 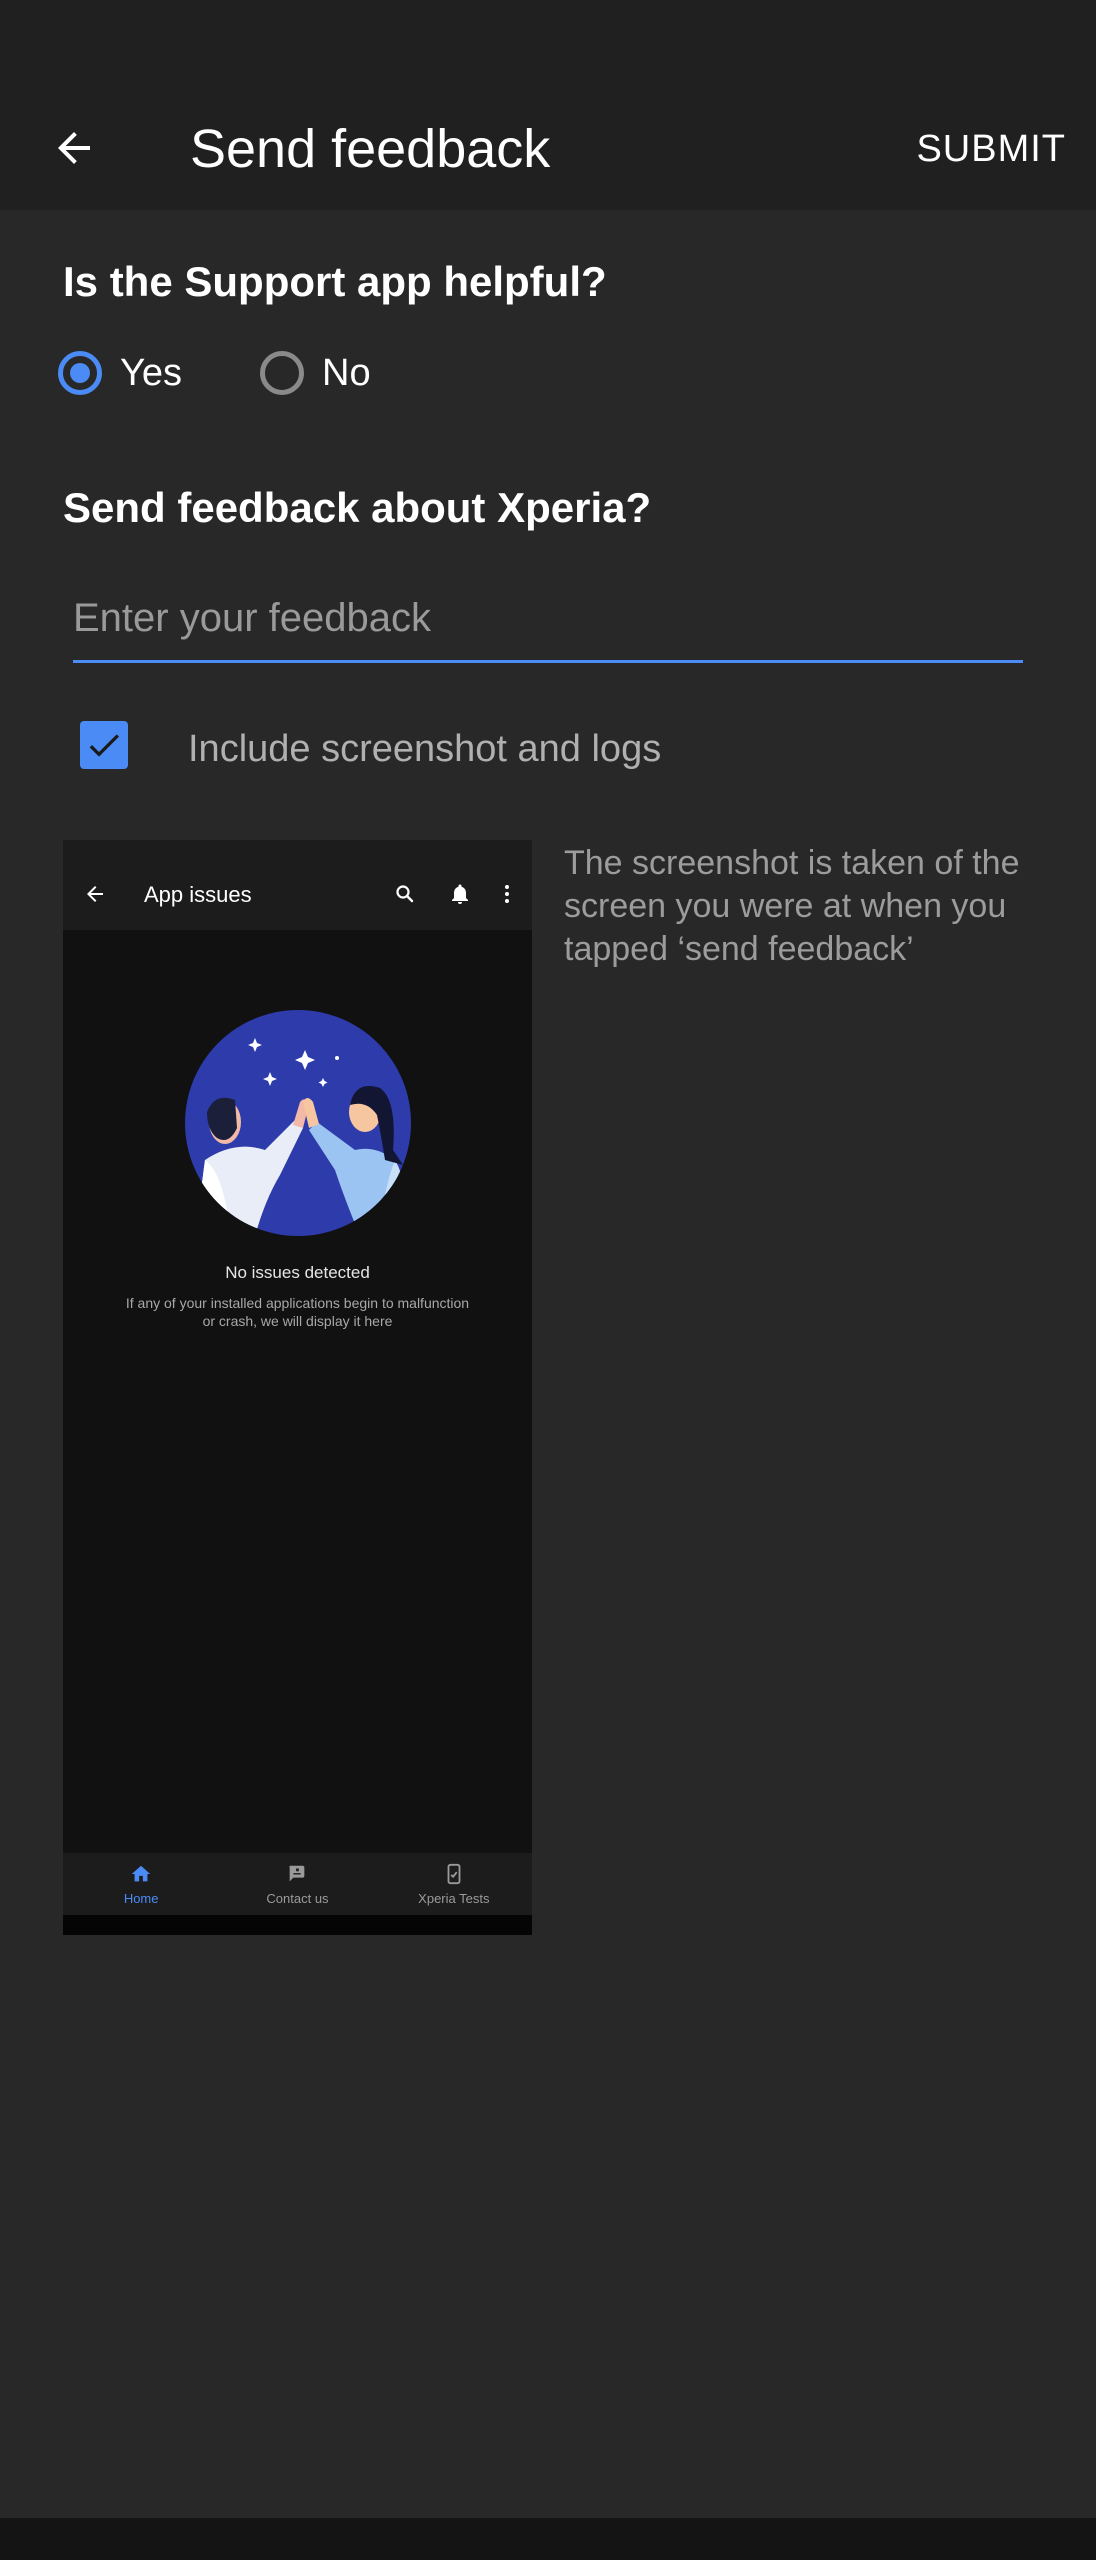 I want to click on include-screenshot-row: Include screenshot and logs, so click(x=370, y=745).